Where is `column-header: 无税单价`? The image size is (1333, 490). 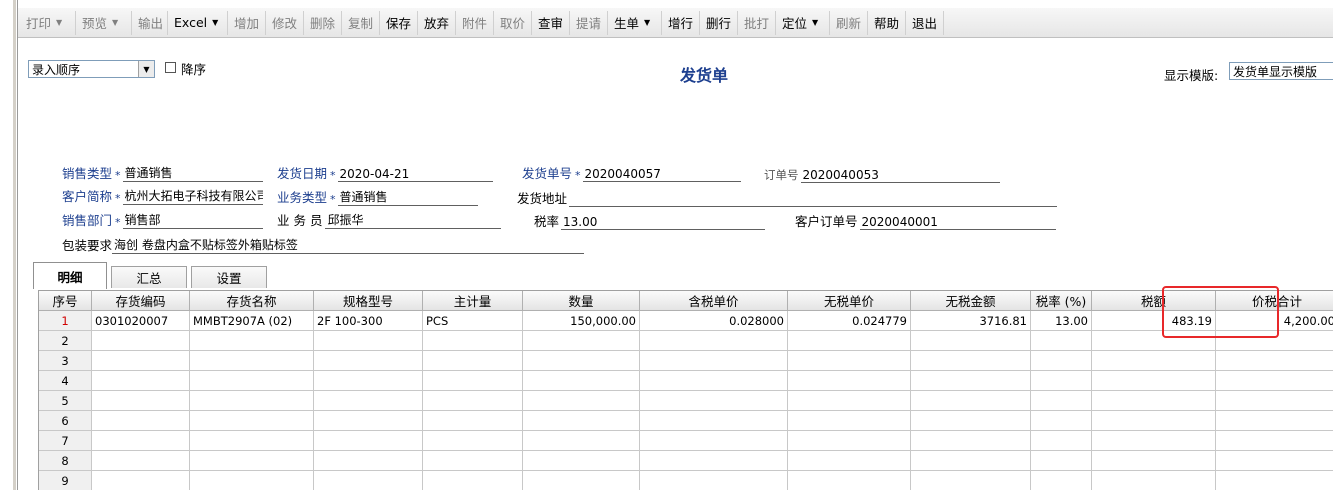
column-header: 无税单价 is located at coordinates (849, 301).